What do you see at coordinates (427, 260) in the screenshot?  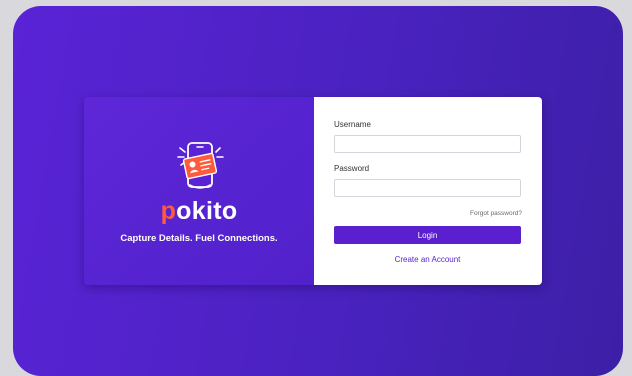 I see `create-account-link: Create an Account` at bounding box center [427, 260].